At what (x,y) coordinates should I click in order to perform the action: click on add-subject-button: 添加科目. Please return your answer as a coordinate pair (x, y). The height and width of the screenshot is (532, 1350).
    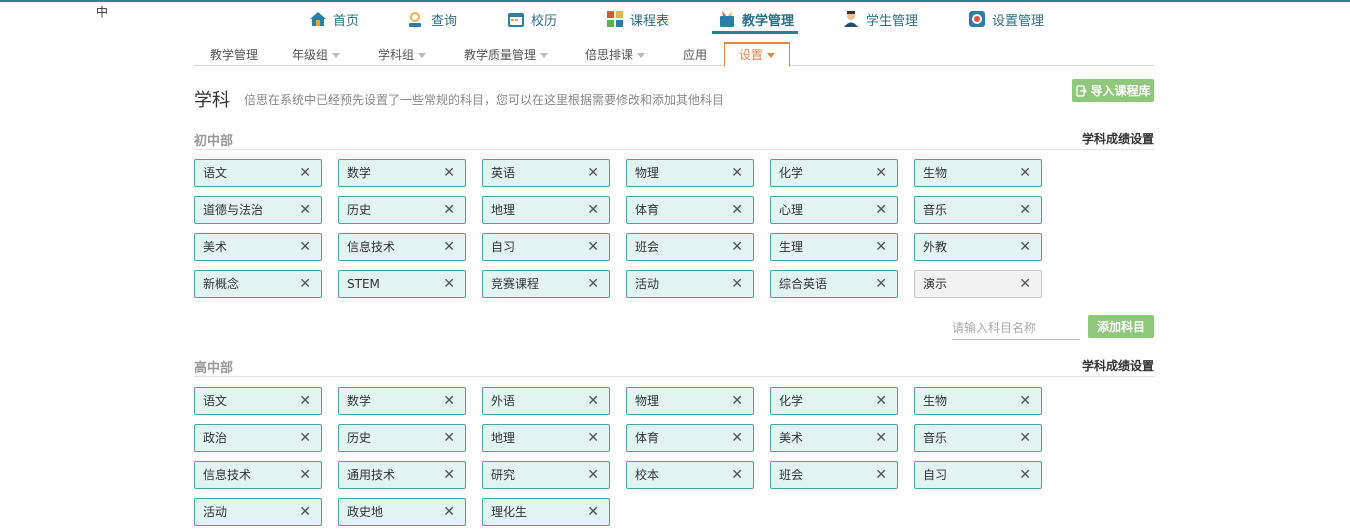
    Looking at the image, I should click on (1121, 326).